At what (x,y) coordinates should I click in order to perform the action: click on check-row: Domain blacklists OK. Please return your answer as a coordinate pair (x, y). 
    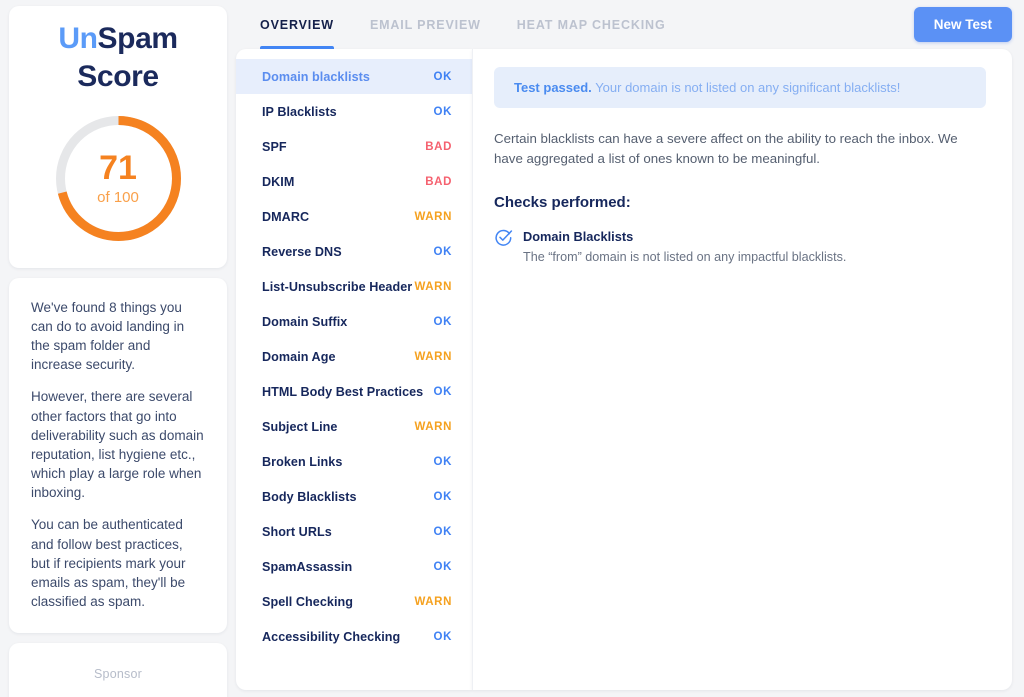
    Looking at the image, I should click on (354, 76).